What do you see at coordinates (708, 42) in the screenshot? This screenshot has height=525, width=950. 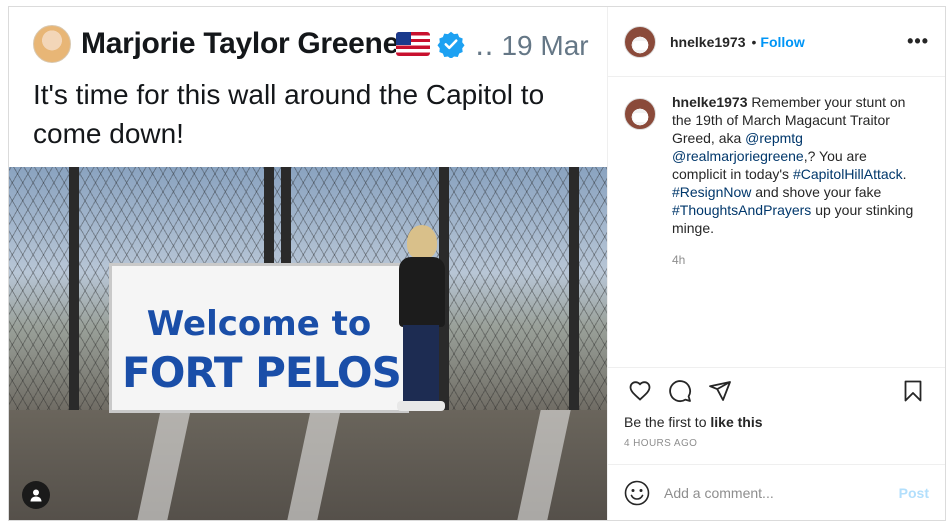 I see `post-username: hnelke1973` at bounding box center [708, 42].